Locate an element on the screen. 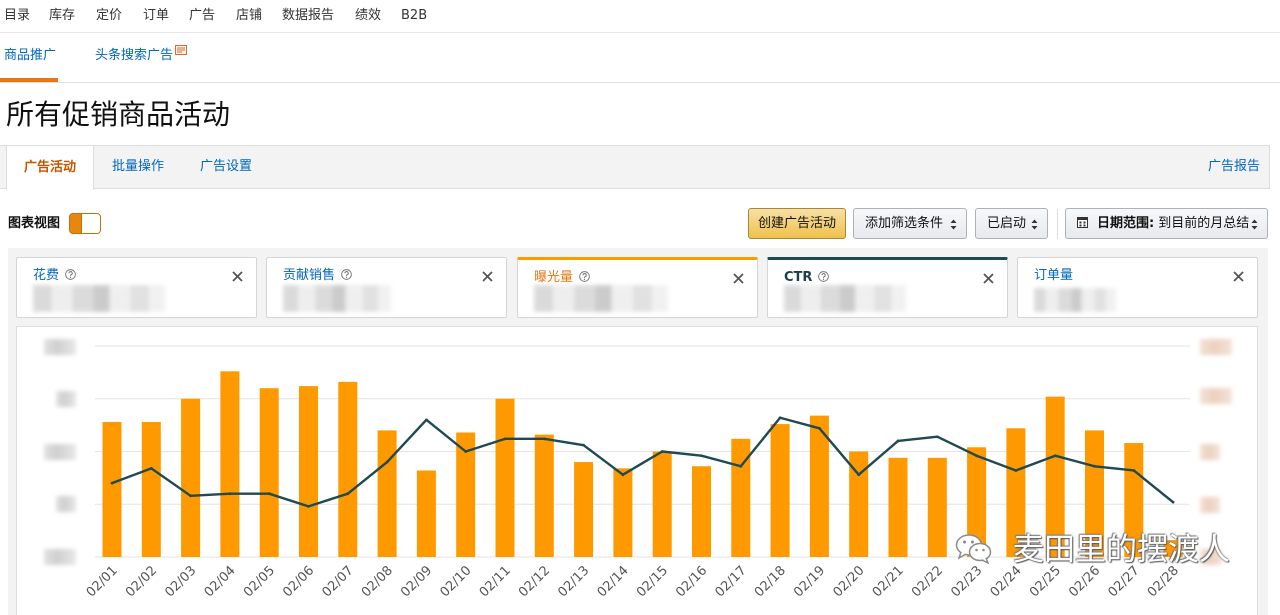  x-tick-label: 02/07 is located at coordinates (338, 581).